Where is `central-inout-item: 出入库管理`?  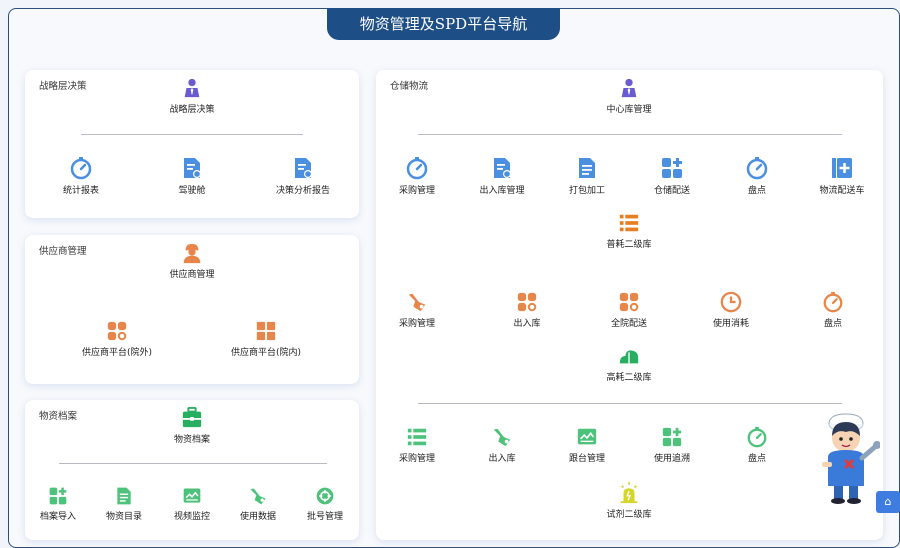
central-inout-item: 出入库管理 is located at coordinates (502, 176).